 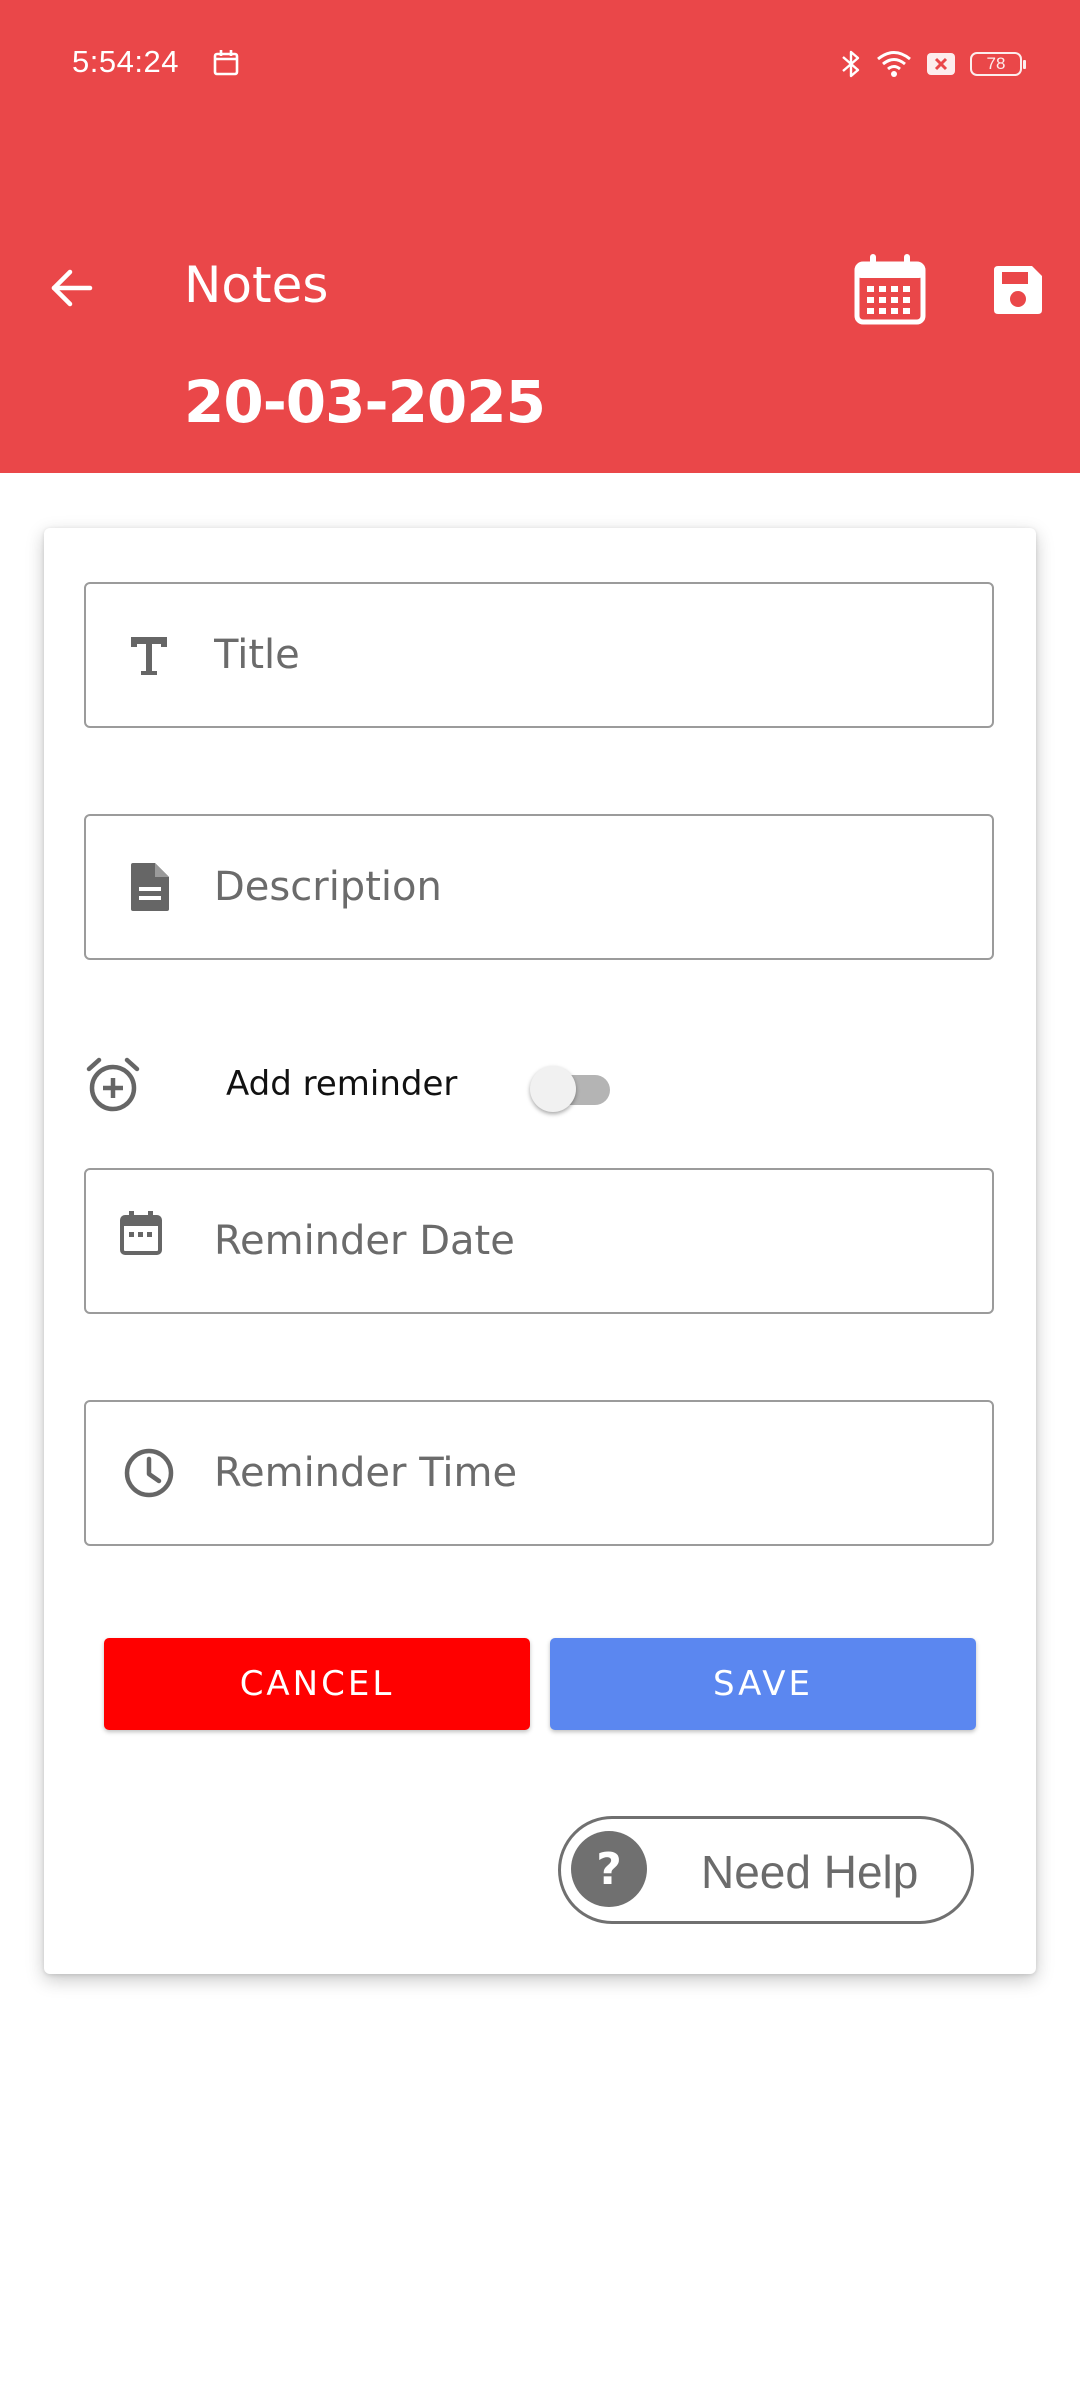 What do you see at coordinates (149, 887) in the screenshot?
I see `document-icon` at bounding box center [149, 887].